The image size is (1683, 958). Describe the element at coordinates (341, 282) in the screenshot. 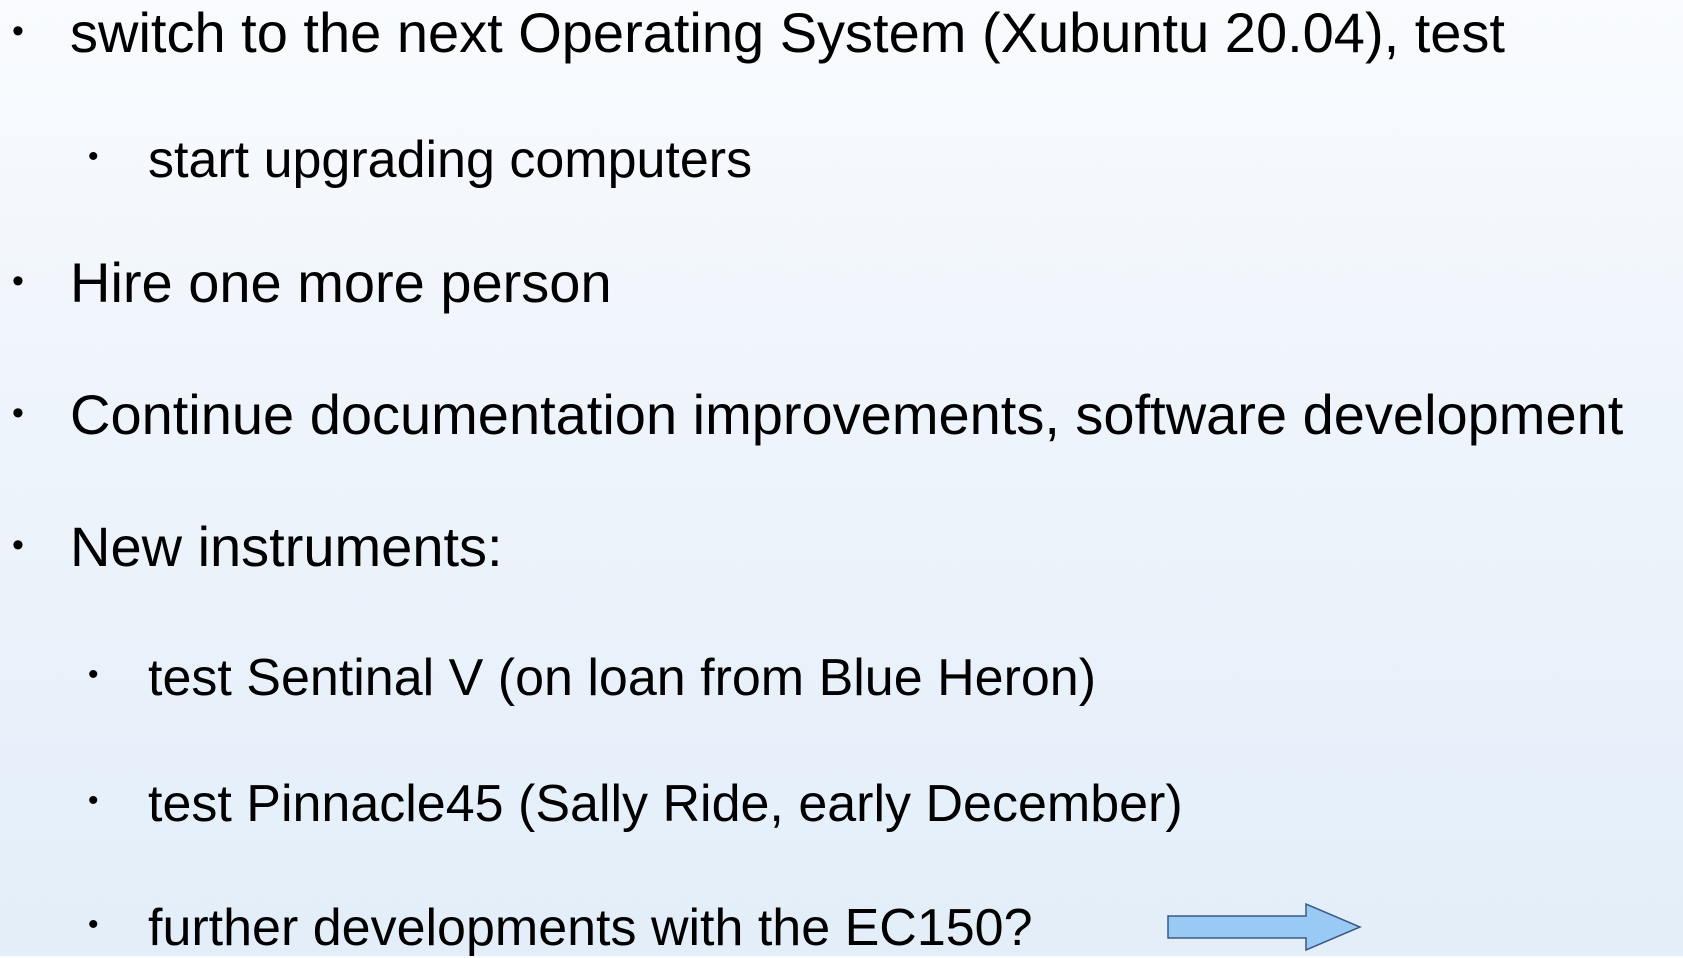

I see `bullet-text: Hire one more person` at that location.